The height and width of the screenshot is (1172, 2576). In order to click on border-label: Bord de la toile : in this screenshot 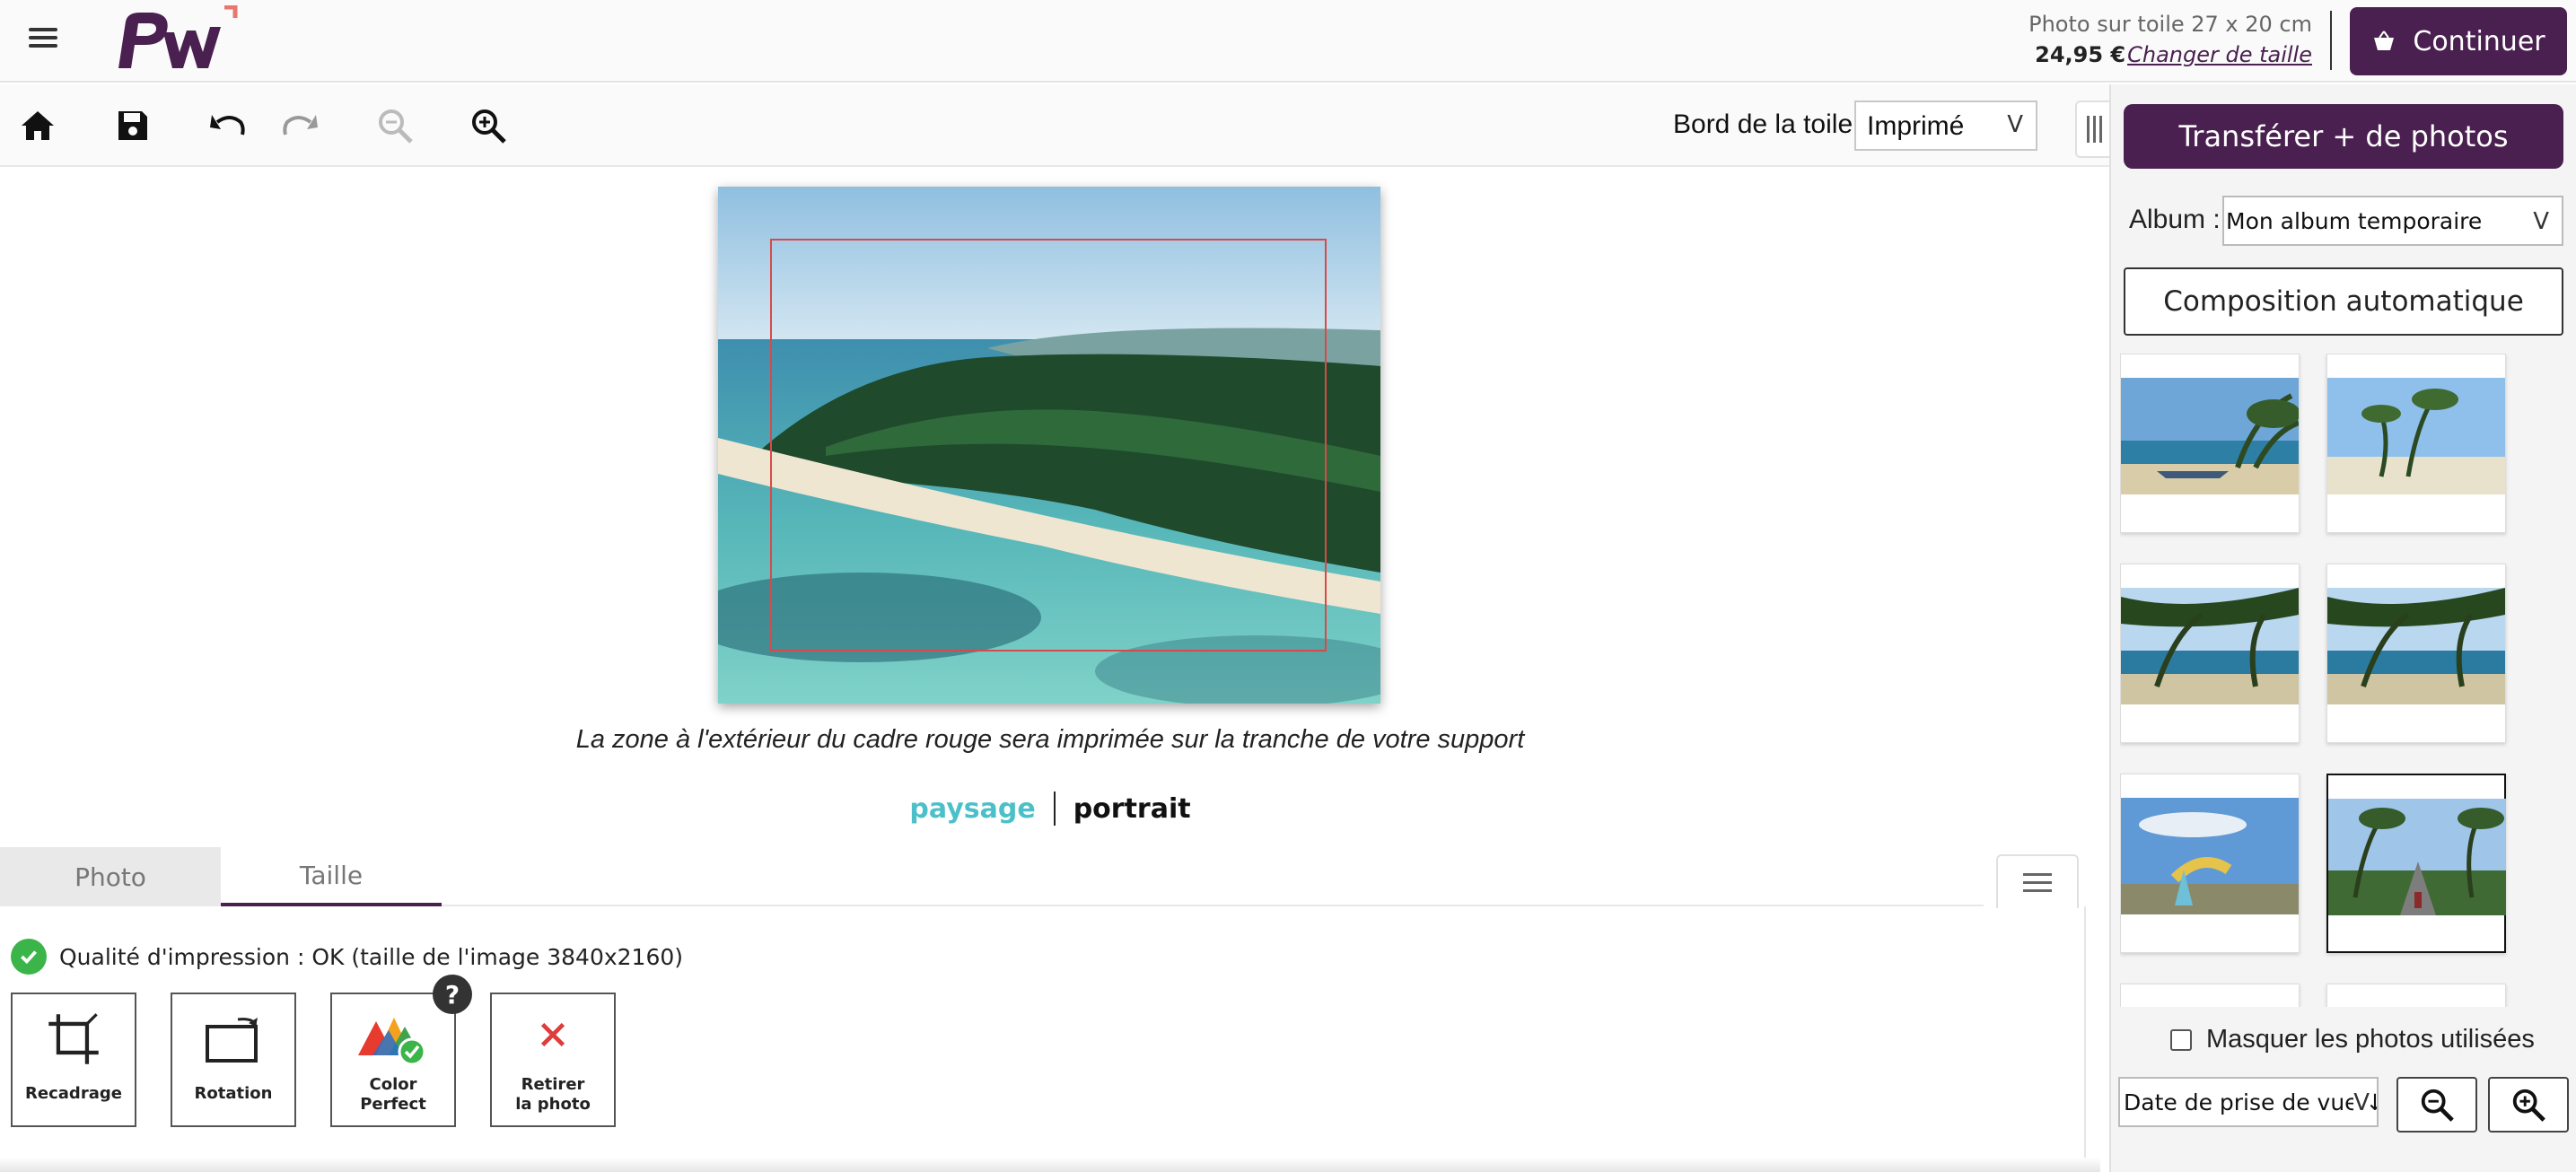, I will do `click(1770, 124)`.